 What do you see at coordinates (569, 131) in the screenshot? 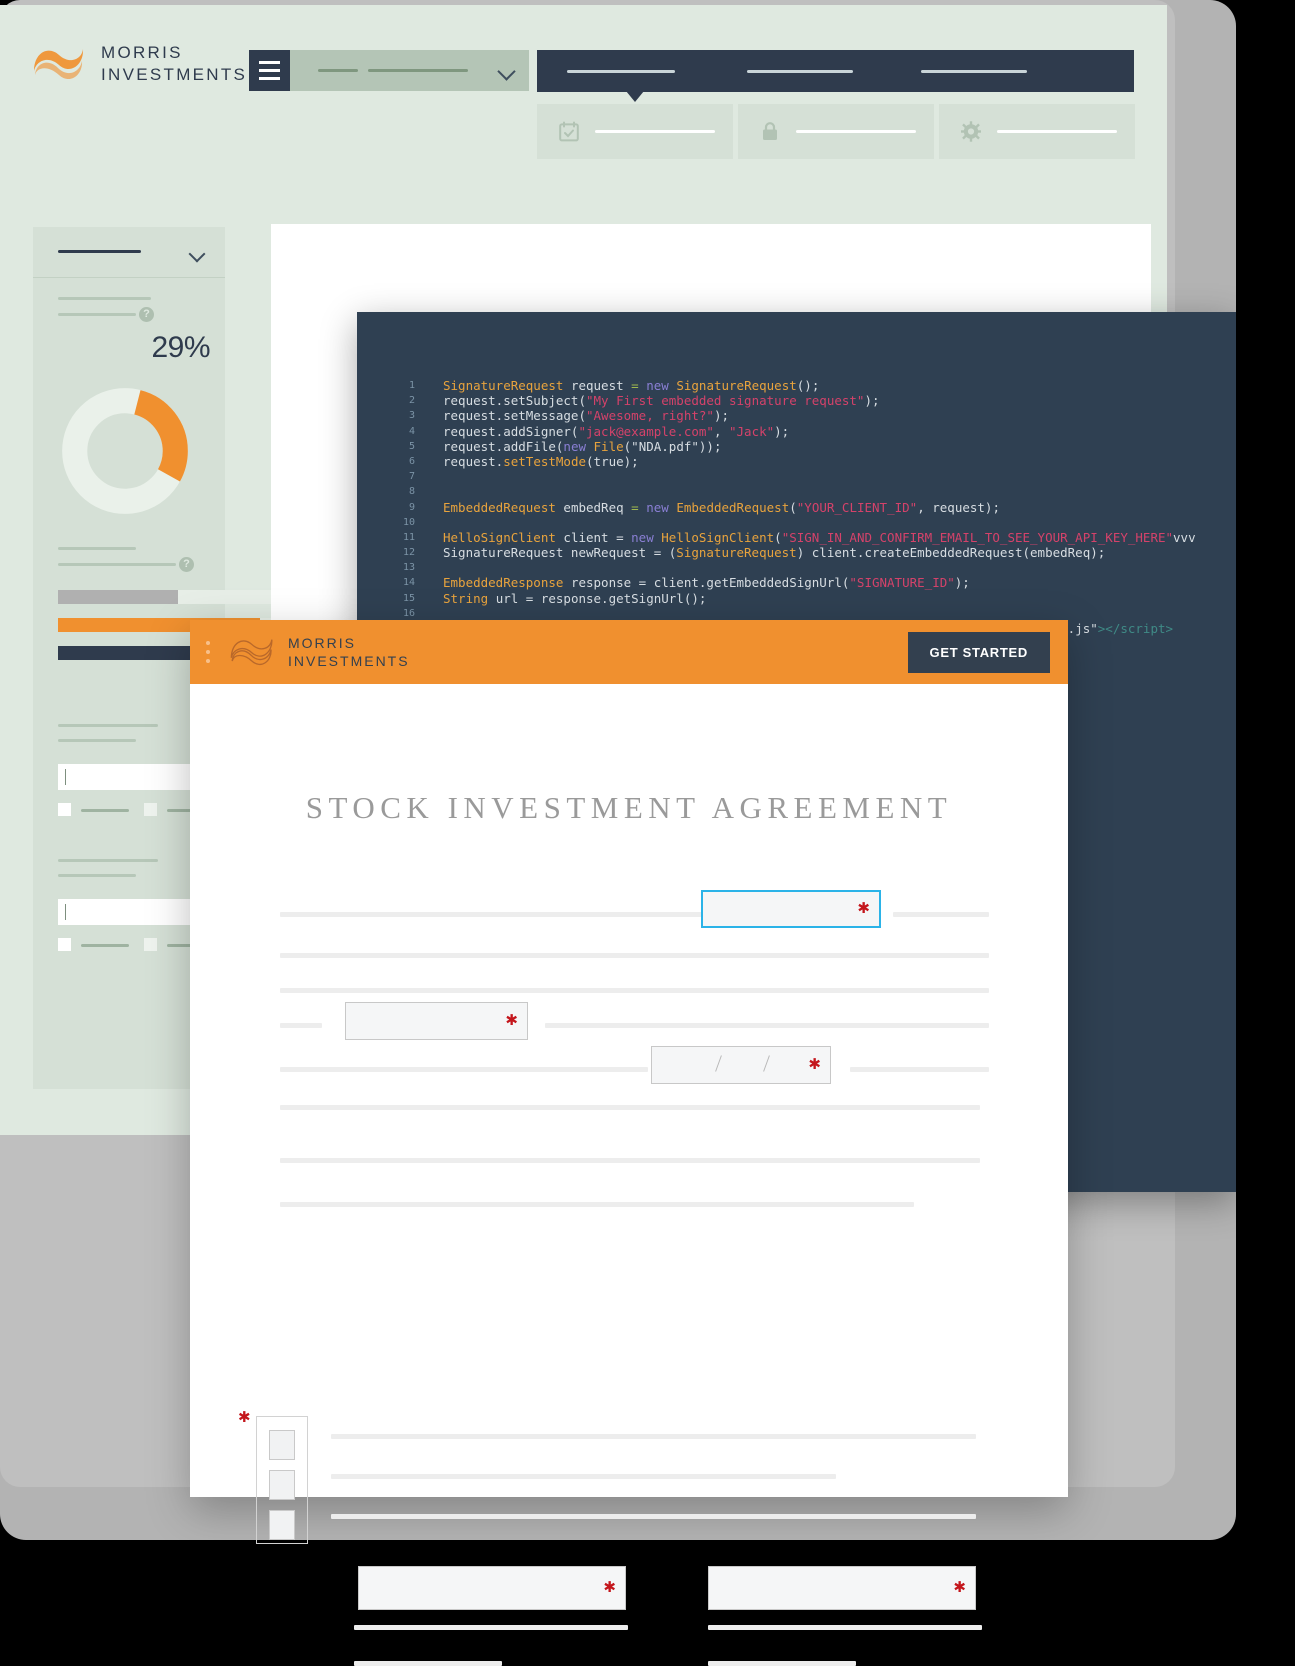
I see `calendar-check-icon` at bounding box center [569, 131].